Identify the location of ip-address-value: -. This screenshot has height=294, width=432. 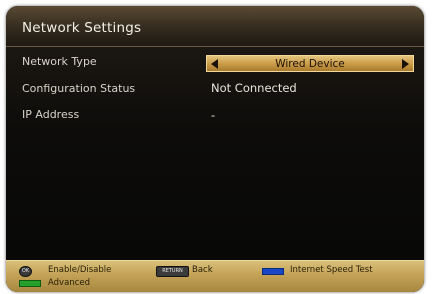
(213, 115).